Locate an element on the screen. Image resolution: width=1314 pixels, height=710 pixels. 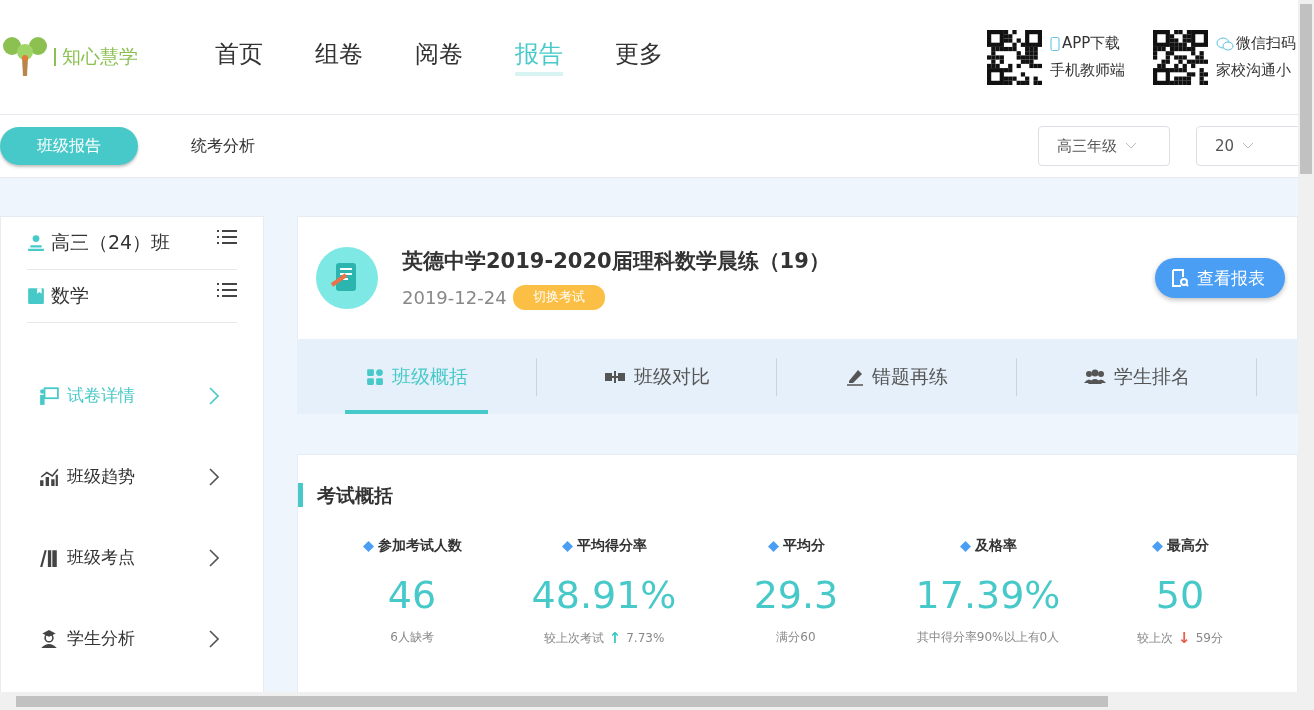
nav-link: 首页 is located at coordinates (239, 57).